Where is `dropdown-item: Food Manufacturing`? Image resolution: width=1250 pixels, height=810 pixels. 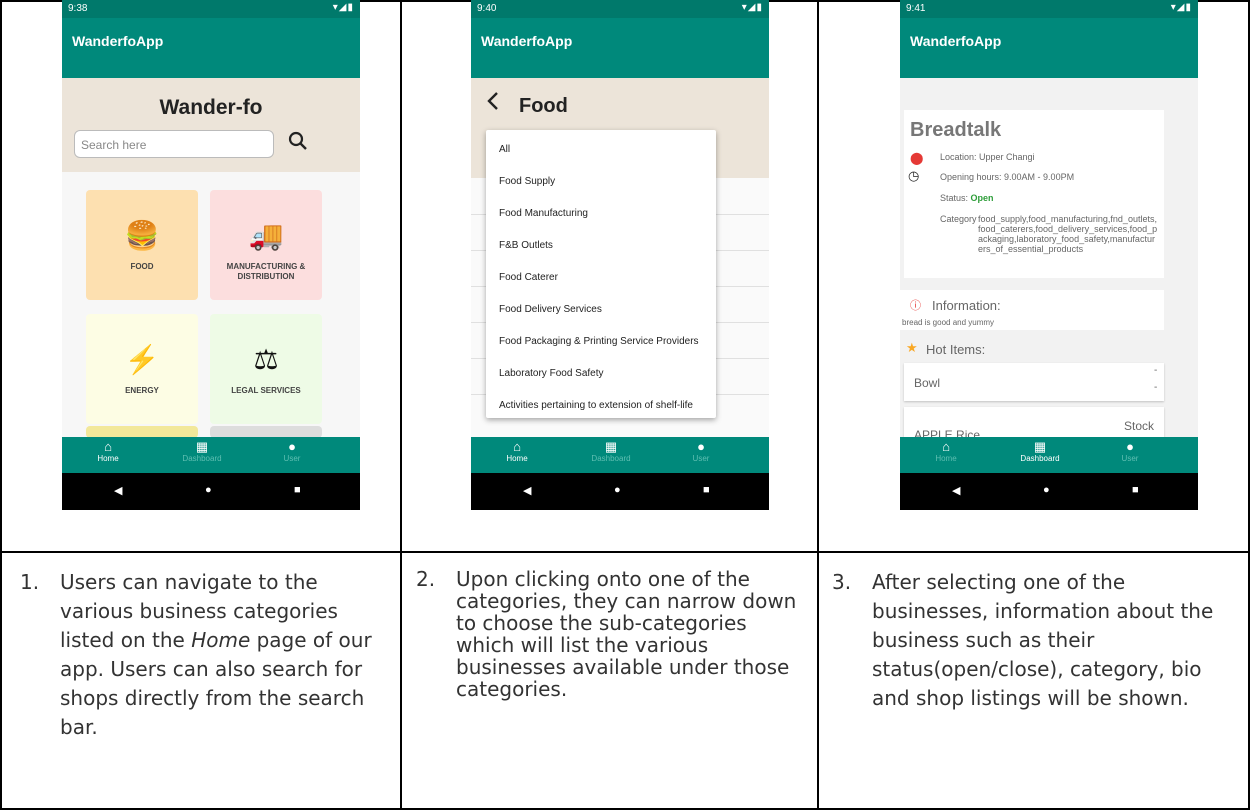
dropdown-item: Food Manufacturing is located at coordinates (543, 213).